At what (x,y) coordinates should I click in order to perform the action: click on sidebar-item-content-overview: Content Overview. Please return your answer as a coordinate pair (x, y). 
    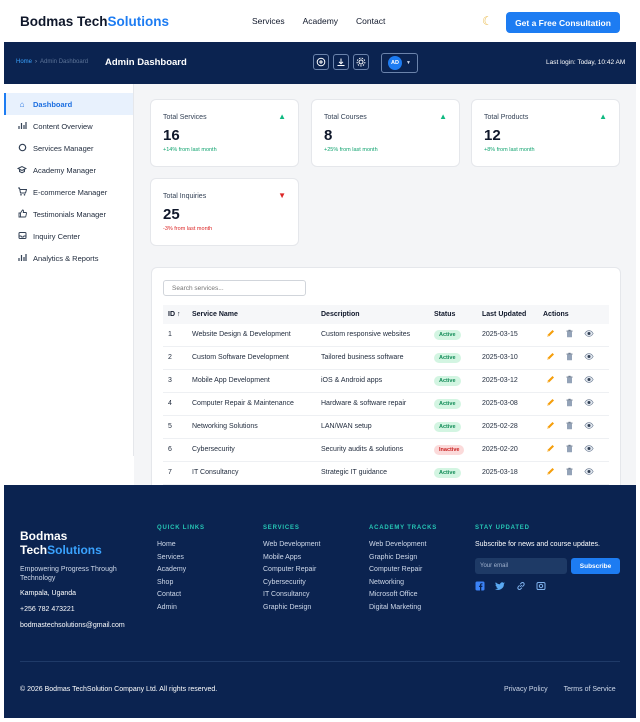
    Looking at the image, I should click on (68, 126).